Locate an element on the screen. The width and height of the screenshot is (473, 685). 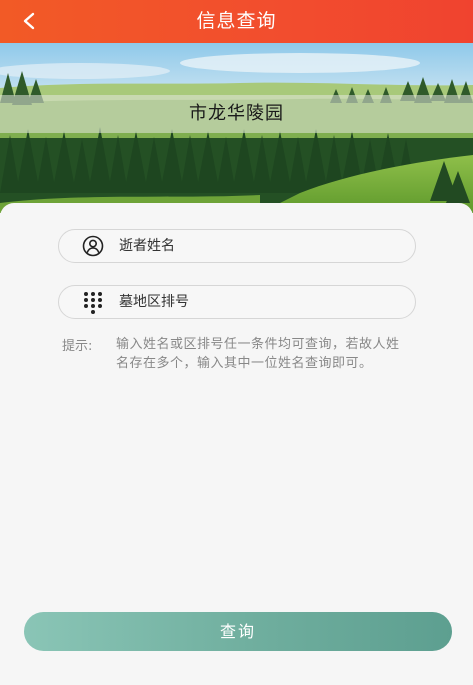
deceased-name-field is located at coordinates (237, 246).